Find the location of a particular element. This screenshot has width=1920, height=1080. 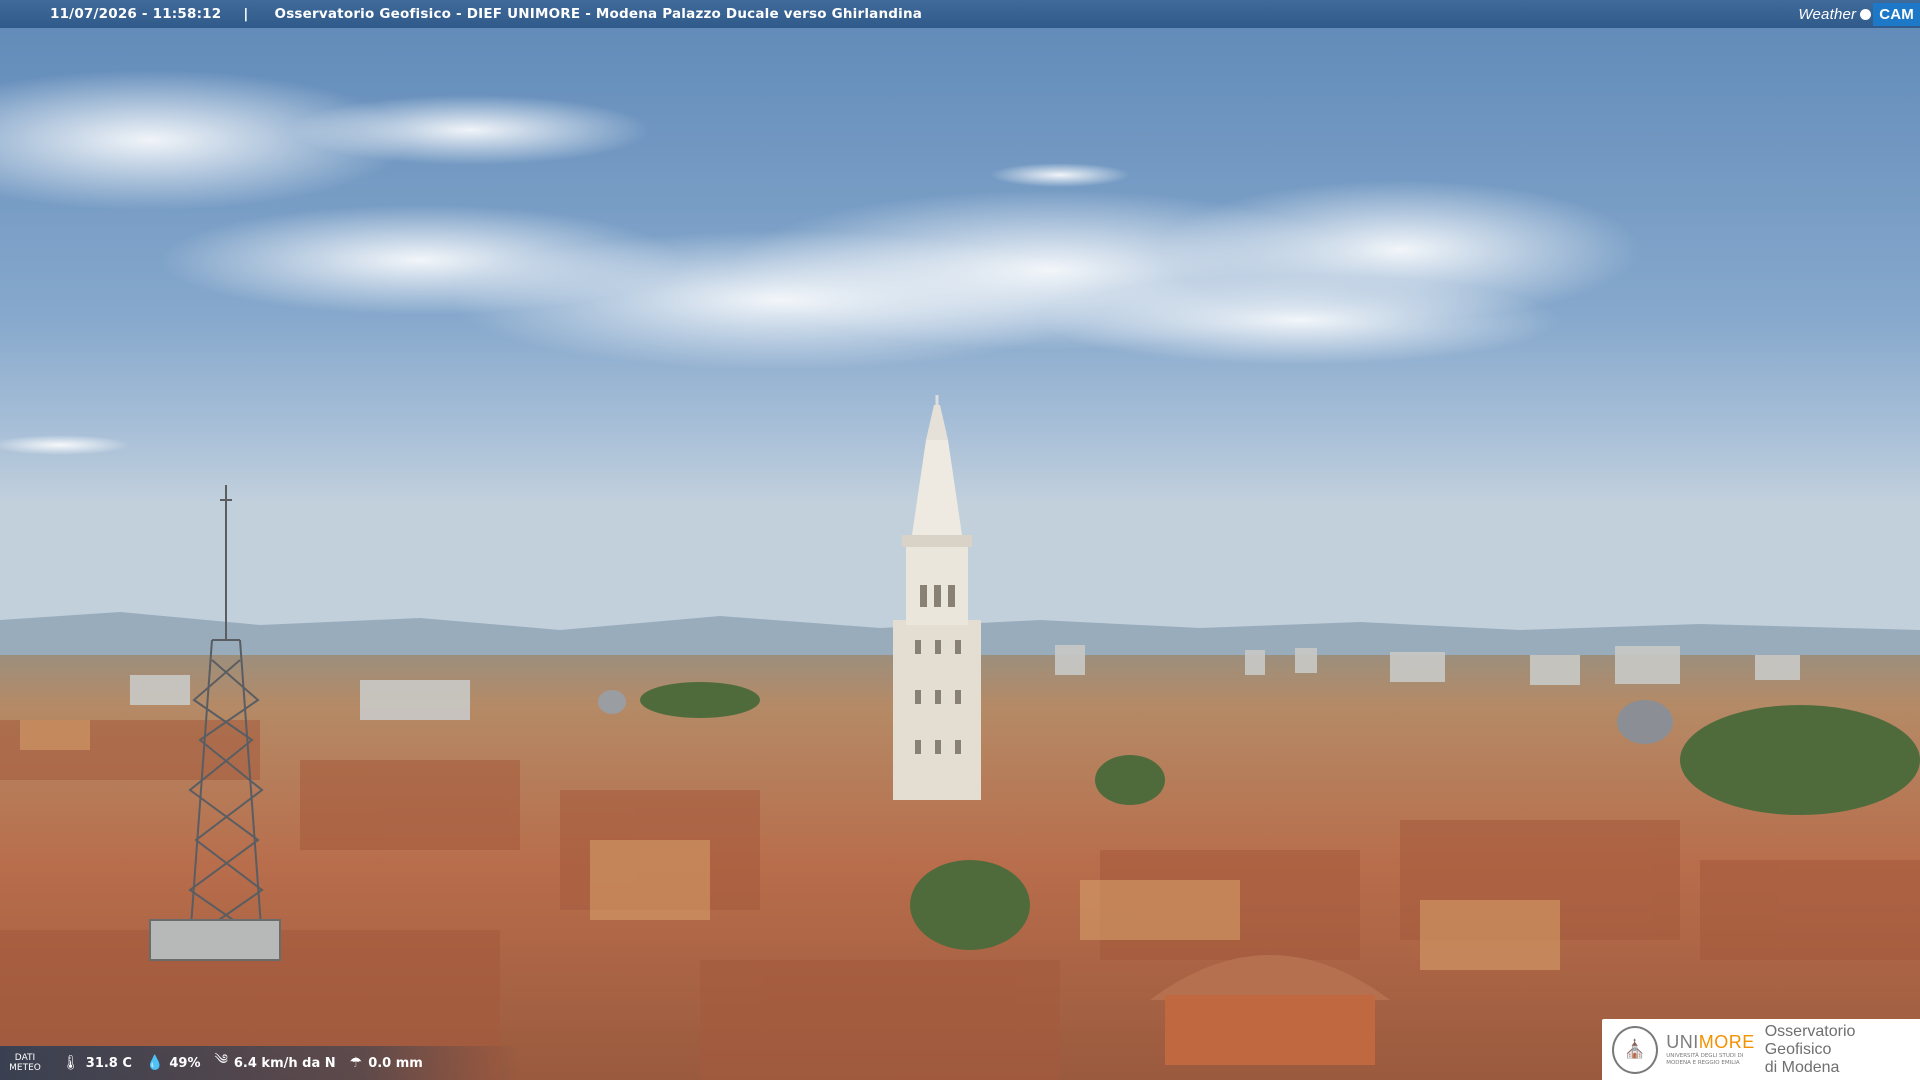

wind-icon: ༄ is located at coordinates (221, 1060).